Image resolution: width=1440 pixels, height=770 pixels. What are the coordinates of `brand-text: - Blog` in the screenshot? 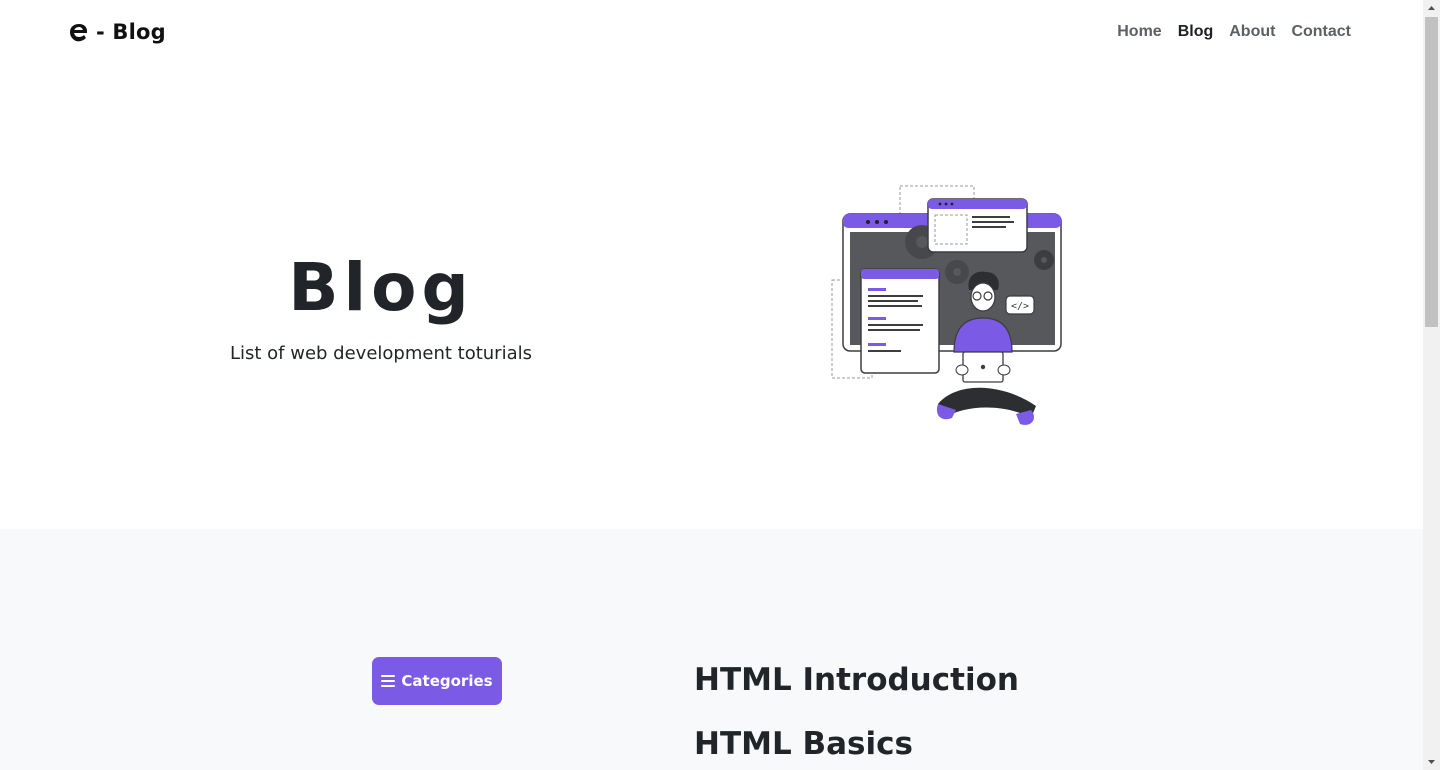 It's located at (131, 32).